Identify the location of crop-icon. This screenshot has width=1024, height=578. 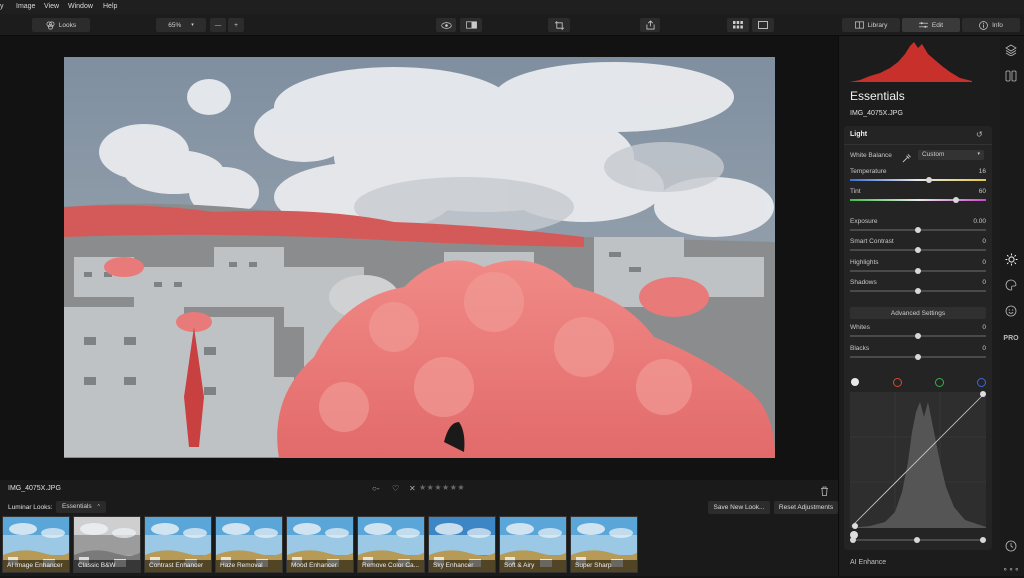
(559, 25).